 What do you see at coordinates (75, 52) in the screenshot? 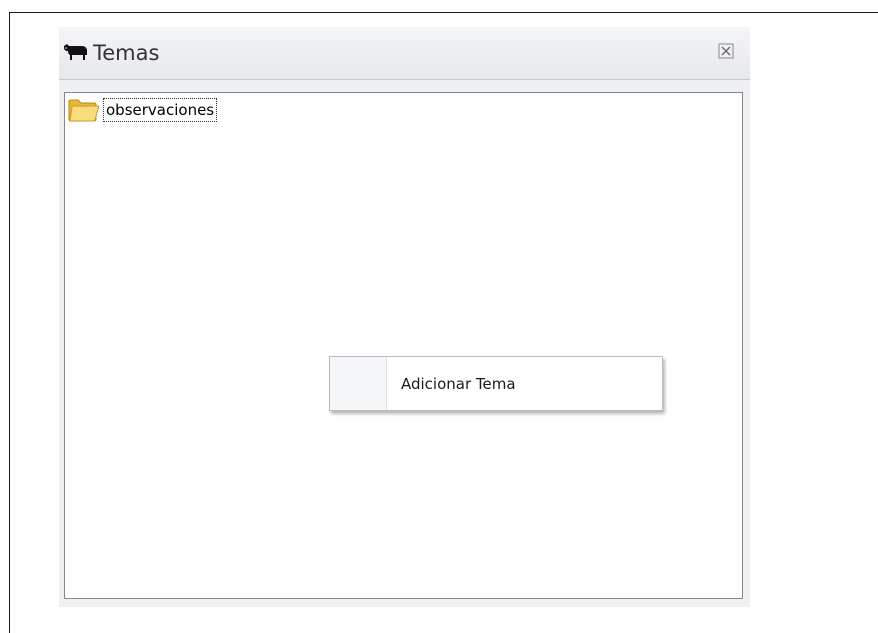
I see `cow-icon` at bounding box center [75, 52].